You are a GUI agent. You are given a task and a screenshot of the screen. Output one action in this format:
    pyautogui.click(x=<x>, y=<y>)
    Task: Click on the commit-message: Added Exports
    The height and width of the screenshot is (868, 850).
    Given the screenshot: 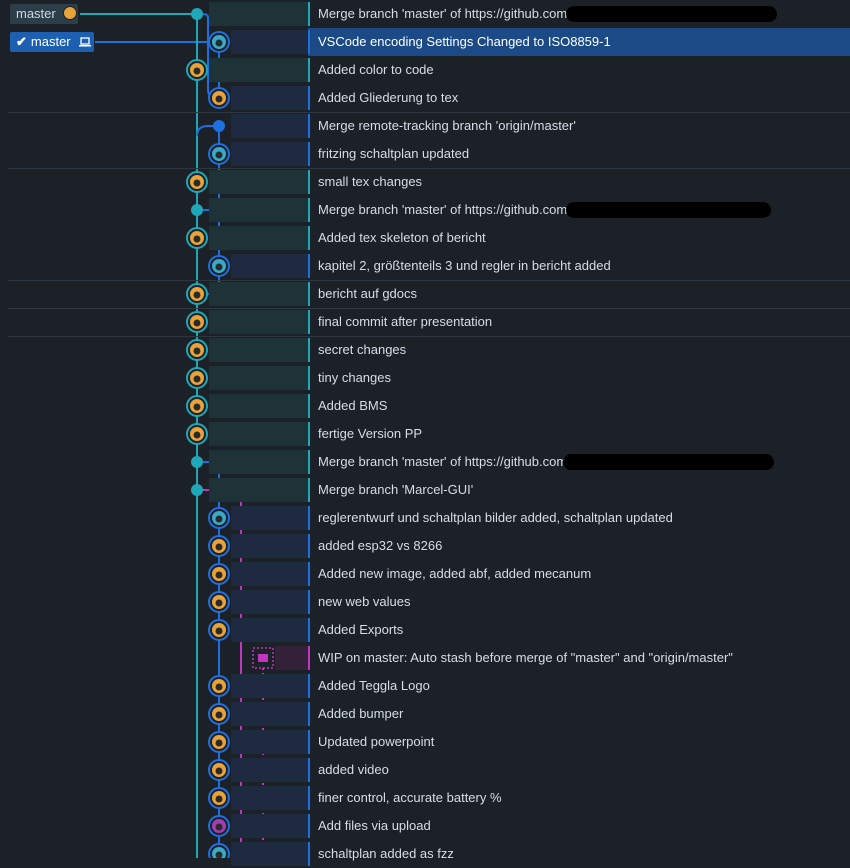 What is the action you would take?
    pyautogui.click(x=361, y=629)
    